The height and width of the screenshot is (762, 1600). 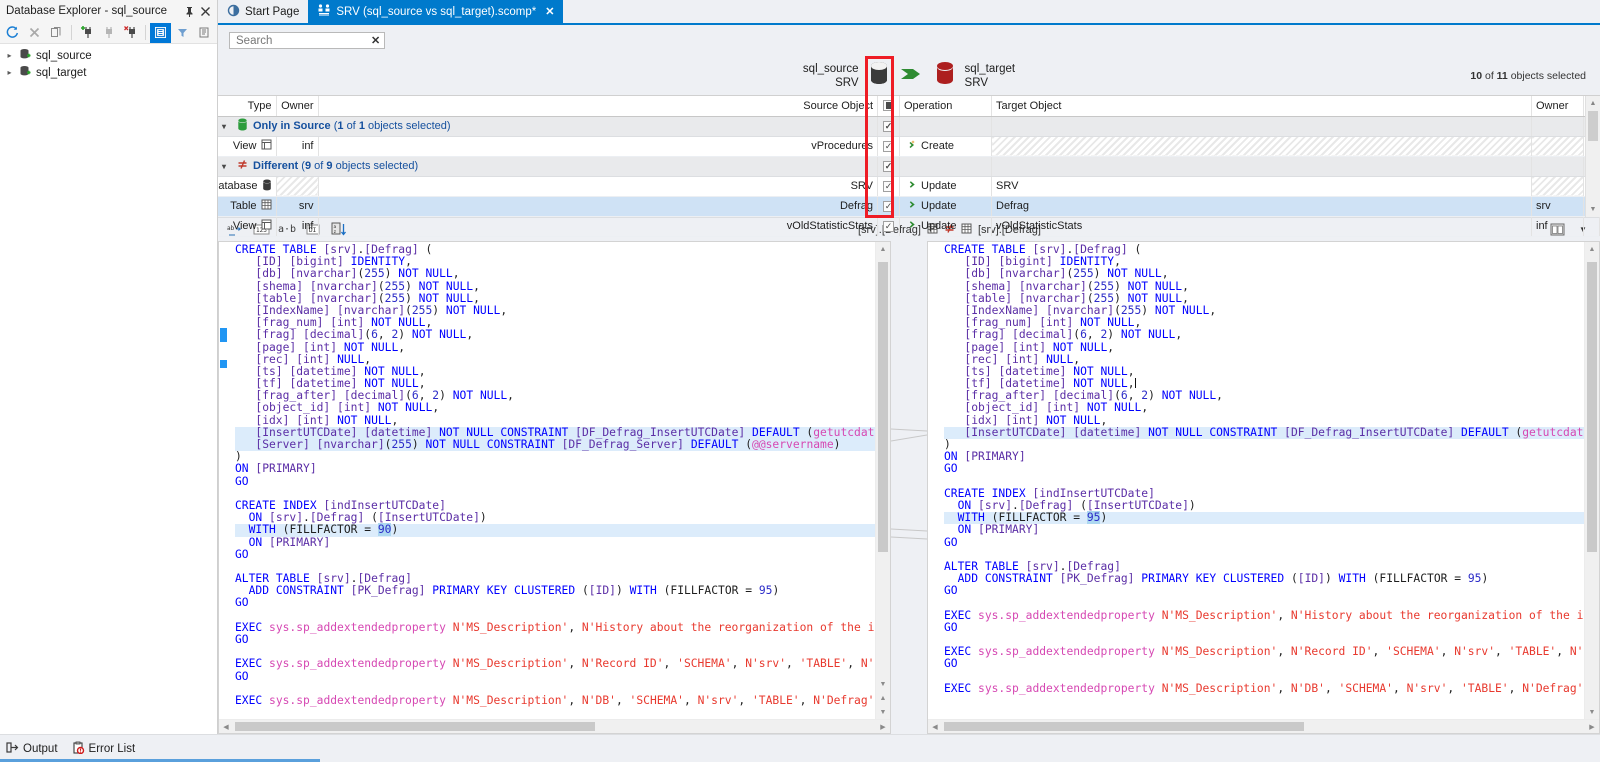 What do you see at coordinates (375, 40) in the screenshot?
I see `clear-search-icon: ✕` at bounding box center [375, 40].